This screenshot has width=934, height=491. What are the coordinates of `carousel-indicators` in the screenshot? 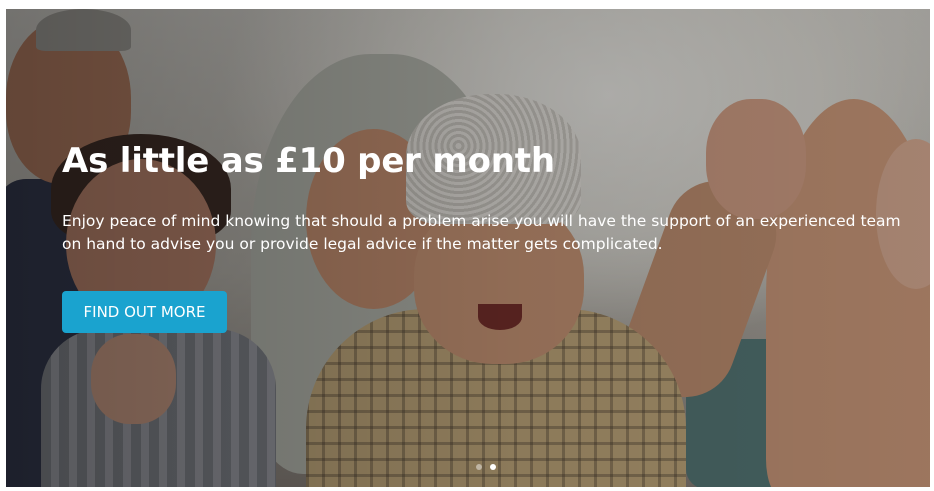 It's located at (486, 467).